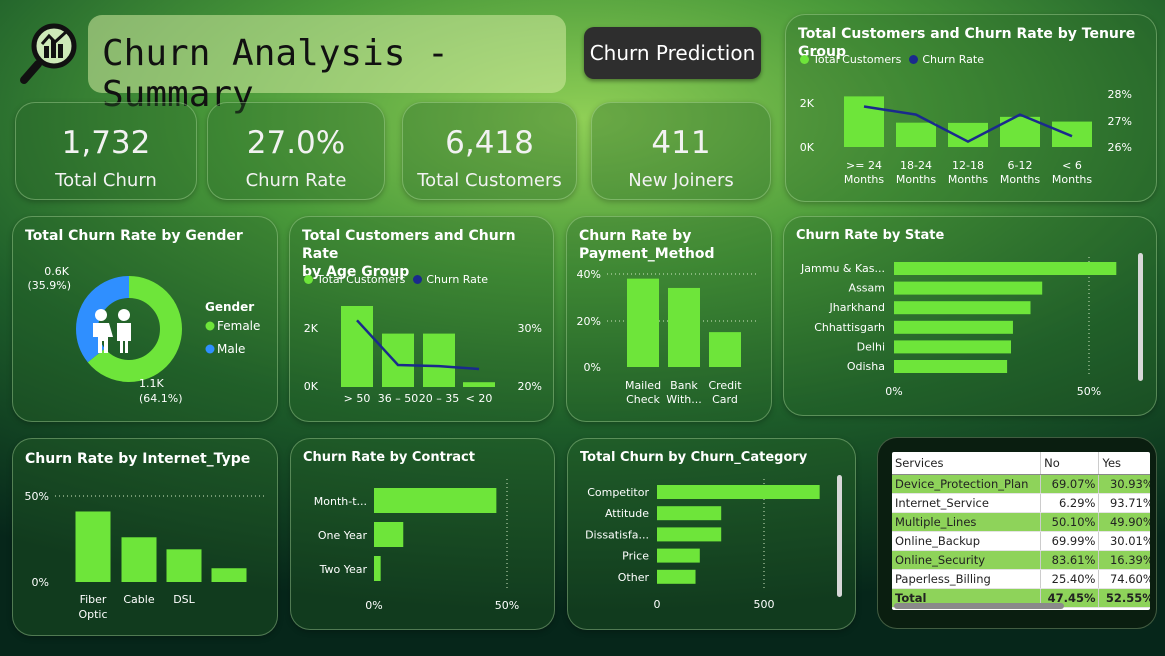 This screenshot has width=1165, height=656. What do you see at coordinates (968, 165) in the screenshot?
I see `x-tick: 12-18` at bounding box center [968, 165].